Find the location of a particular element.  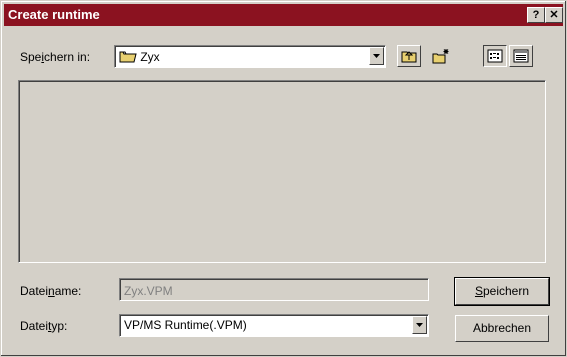

new-folder-button is located at coordinates (440, 56).